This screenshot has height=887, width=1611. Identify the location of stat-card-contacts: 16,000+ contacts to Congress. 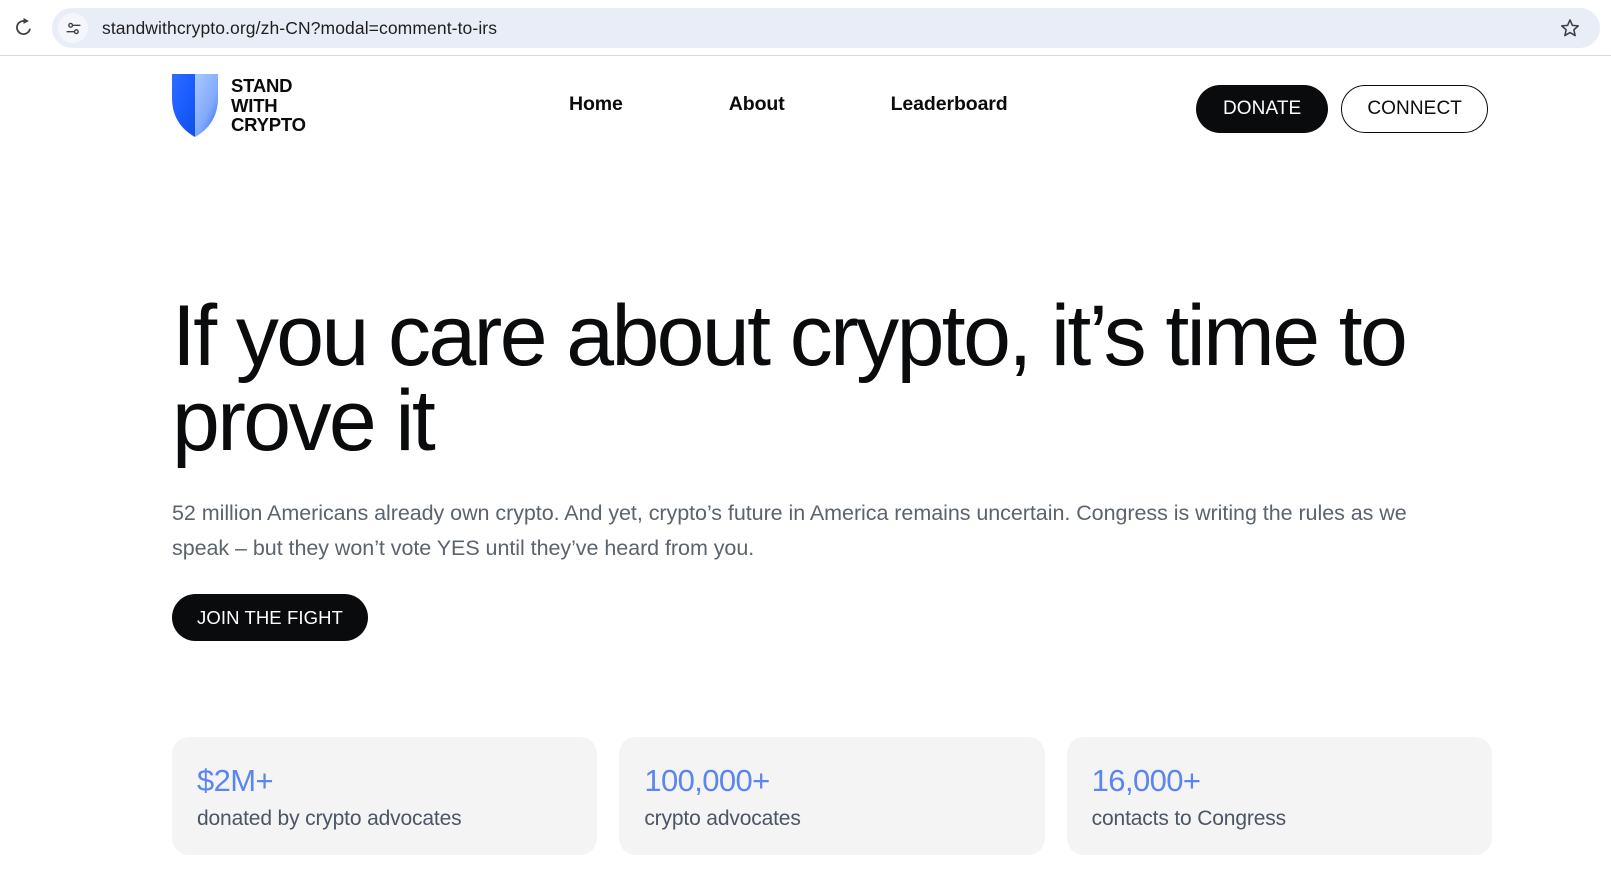
(1279, 796).